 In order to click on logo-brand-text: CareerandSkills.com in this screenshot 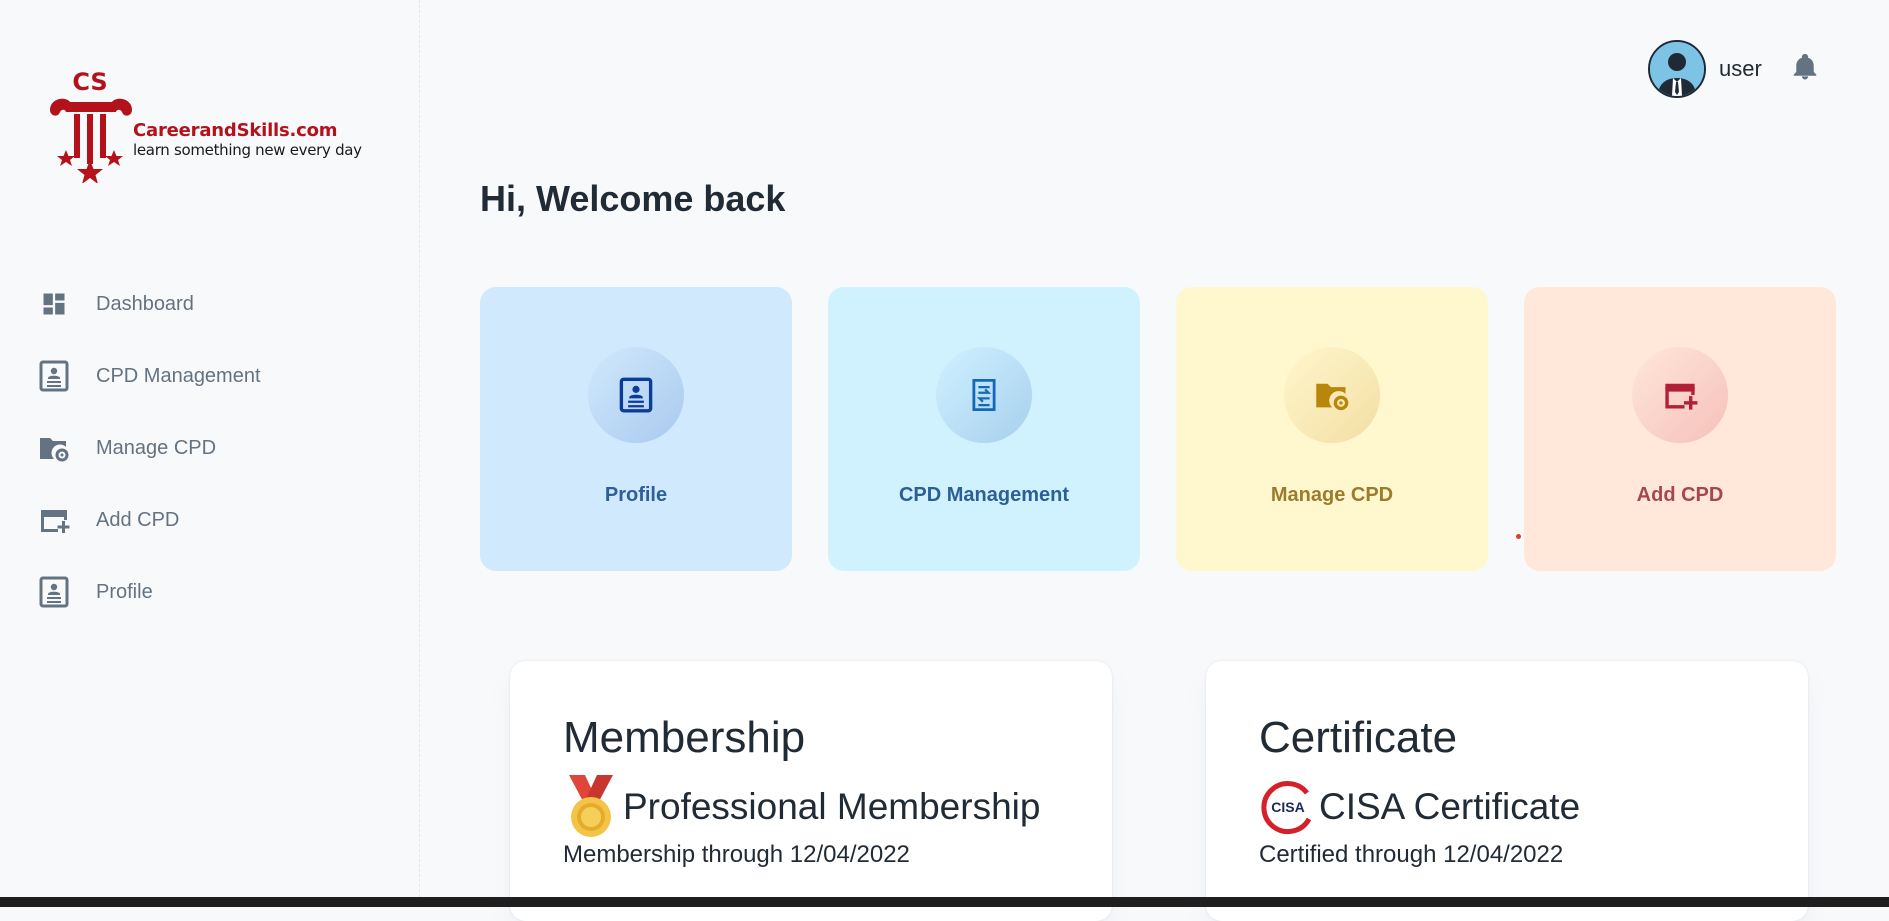, I will do `click(235, 130)`.